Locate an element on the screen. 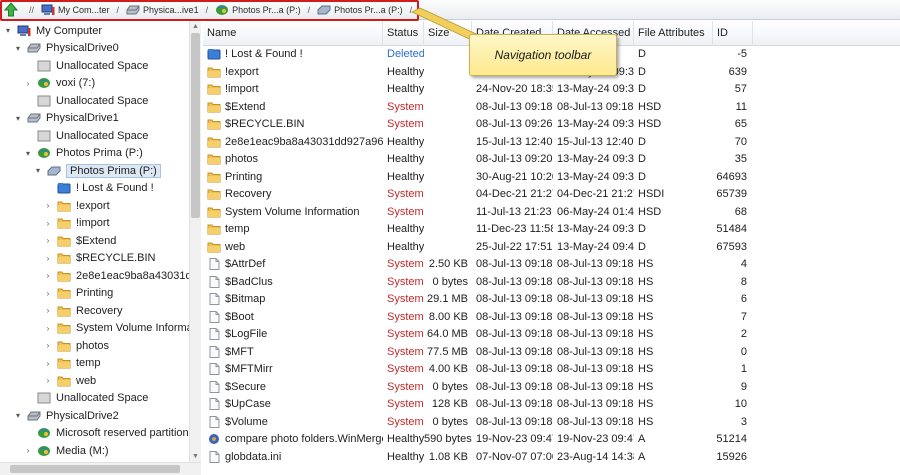 This screenshot has height=475, width=900. tree-item: › web is located at coordinates (48, 381).